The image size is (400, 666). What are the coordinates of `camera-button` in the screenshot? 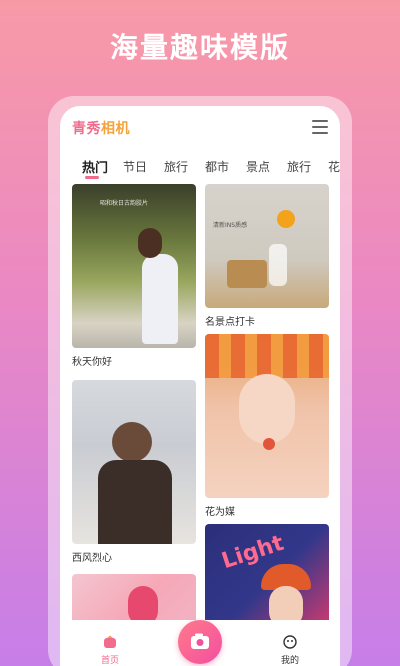 It's located at (200, 642).